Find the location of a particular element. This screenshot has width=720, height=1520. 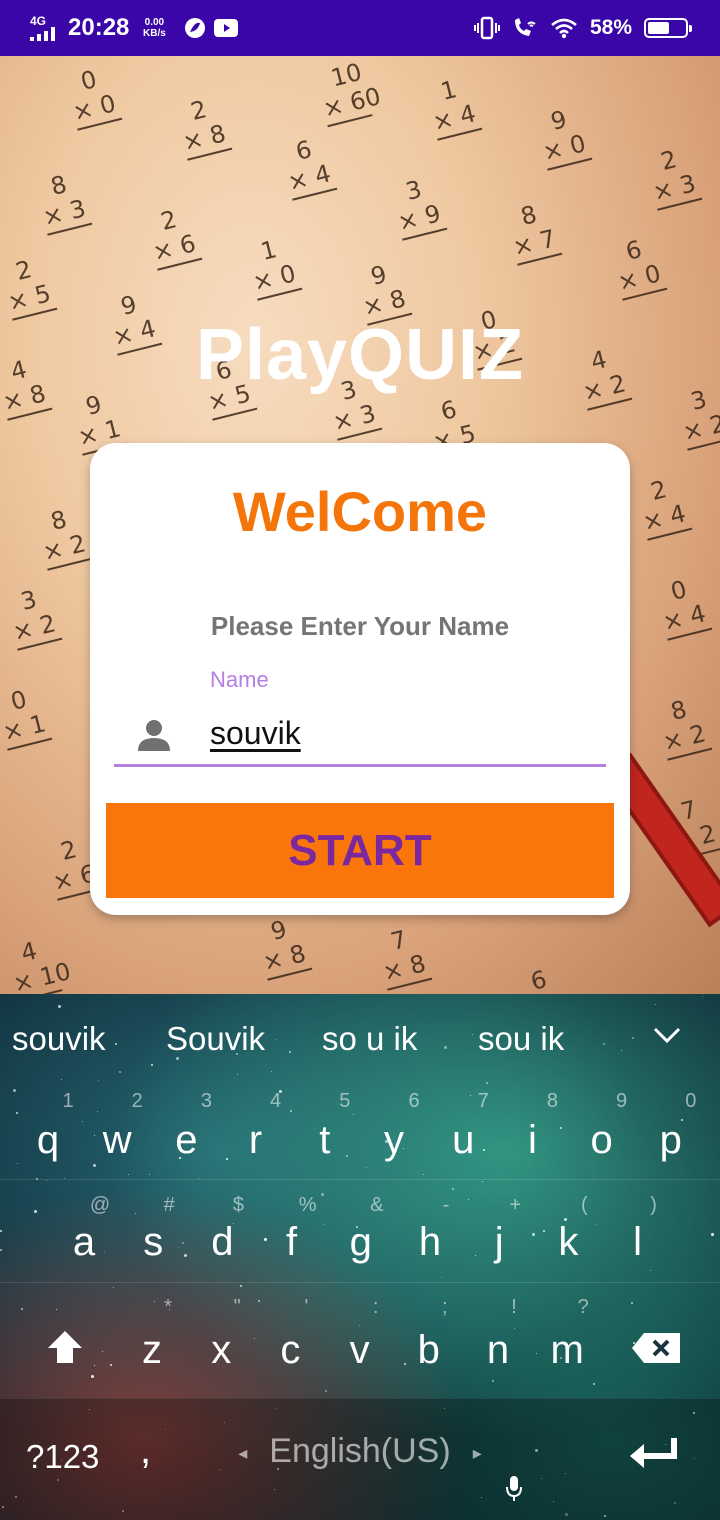

suggestion-2: Souvik is located at coordinates (215, 1039).